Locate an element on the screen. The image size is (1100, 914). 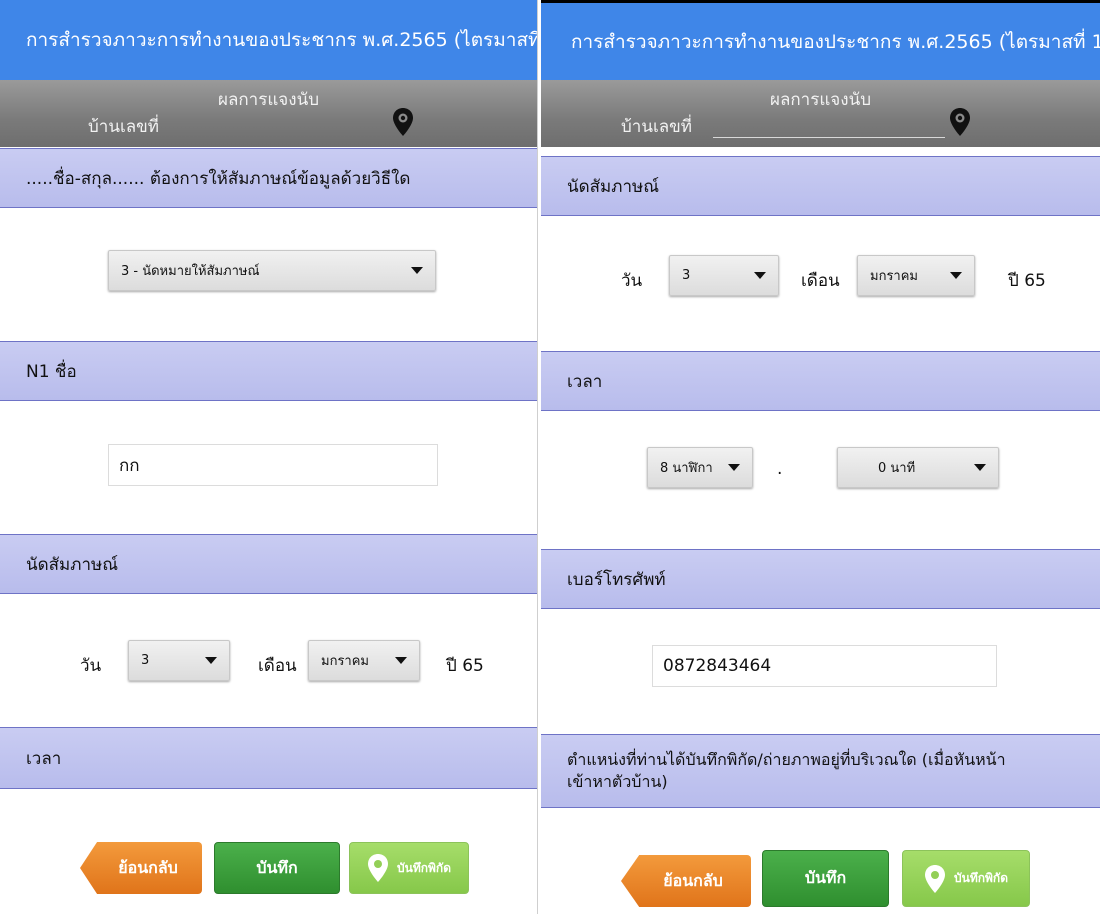
n1-name-input: กก is located at coordinates (273, 465).